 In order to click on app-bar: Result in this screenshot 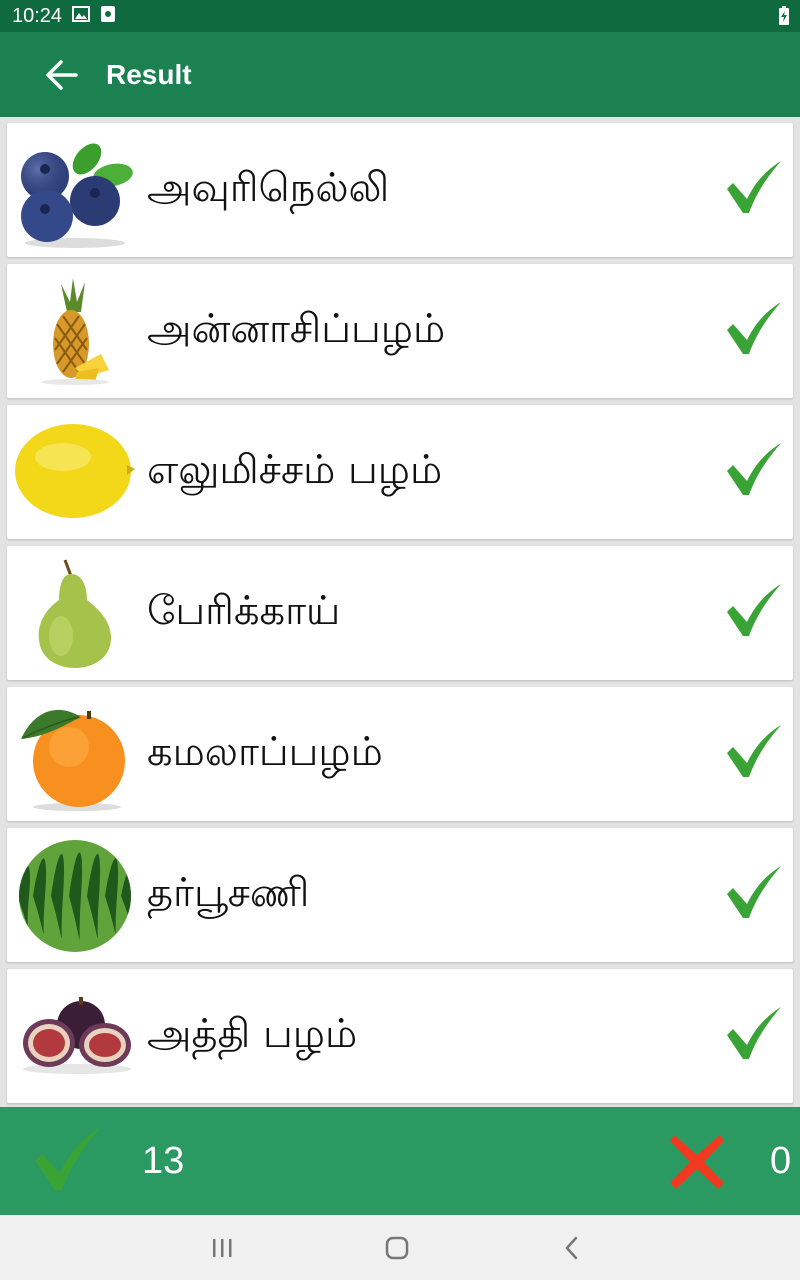, I will do `click(400, 74)`.